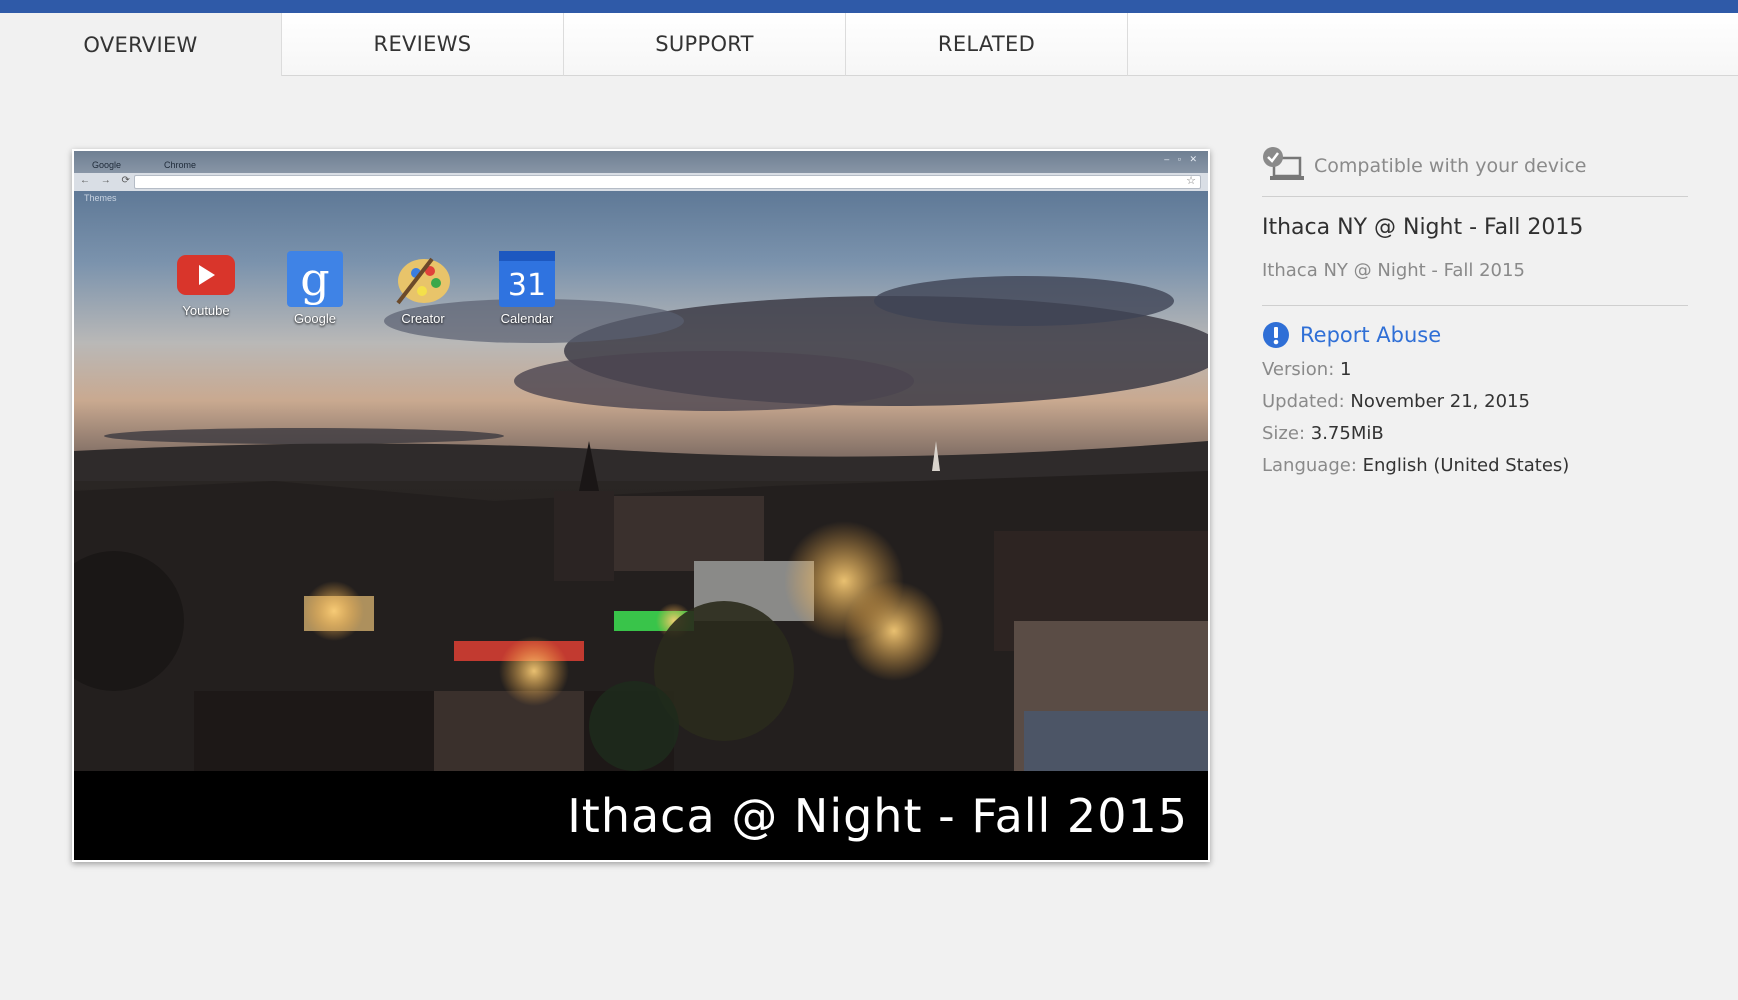  What do you see at coordinates (107, 165) in the screenshot?
I see `browser-tab-google: Google` at bounding box center [107, 165].